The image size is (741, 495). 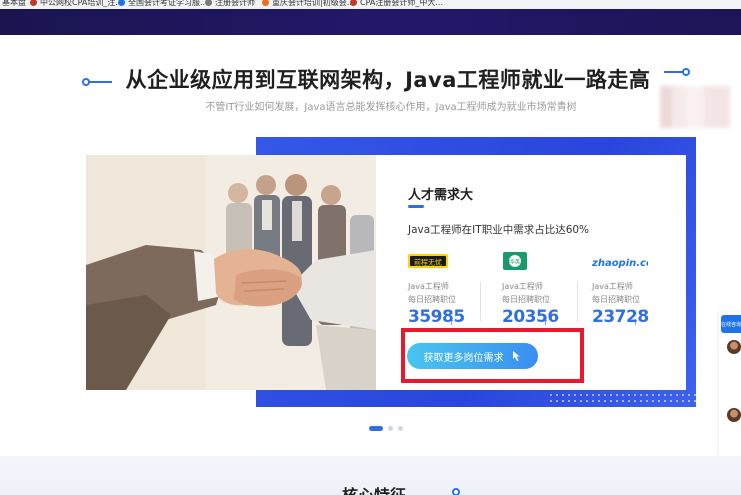 What do you see at coordinates (370, 22) in the screenshot?
I see `site-header-bar` at bounding box center [370, 22].